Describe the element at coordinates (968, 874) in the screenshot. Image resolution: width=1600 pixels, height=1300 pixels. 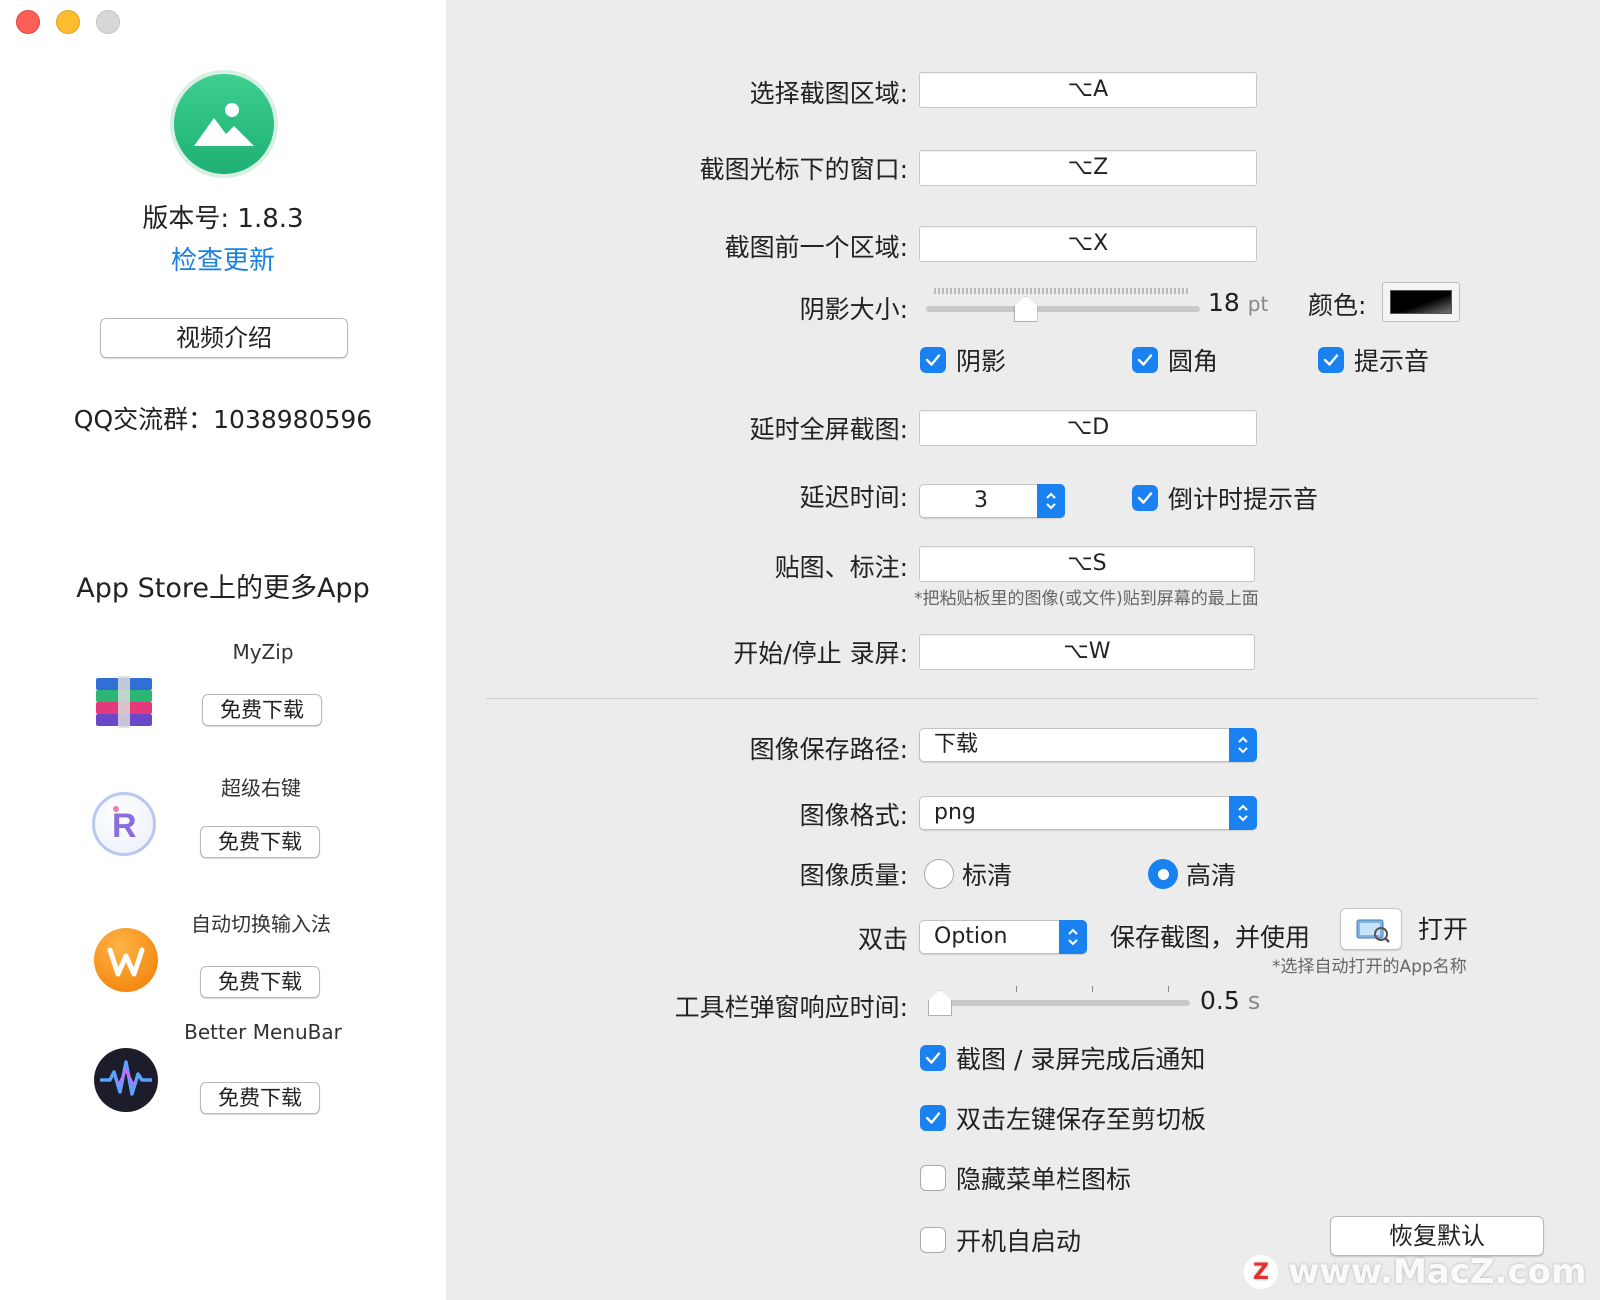
I see `quality-standard-radio: 标清` at that location.